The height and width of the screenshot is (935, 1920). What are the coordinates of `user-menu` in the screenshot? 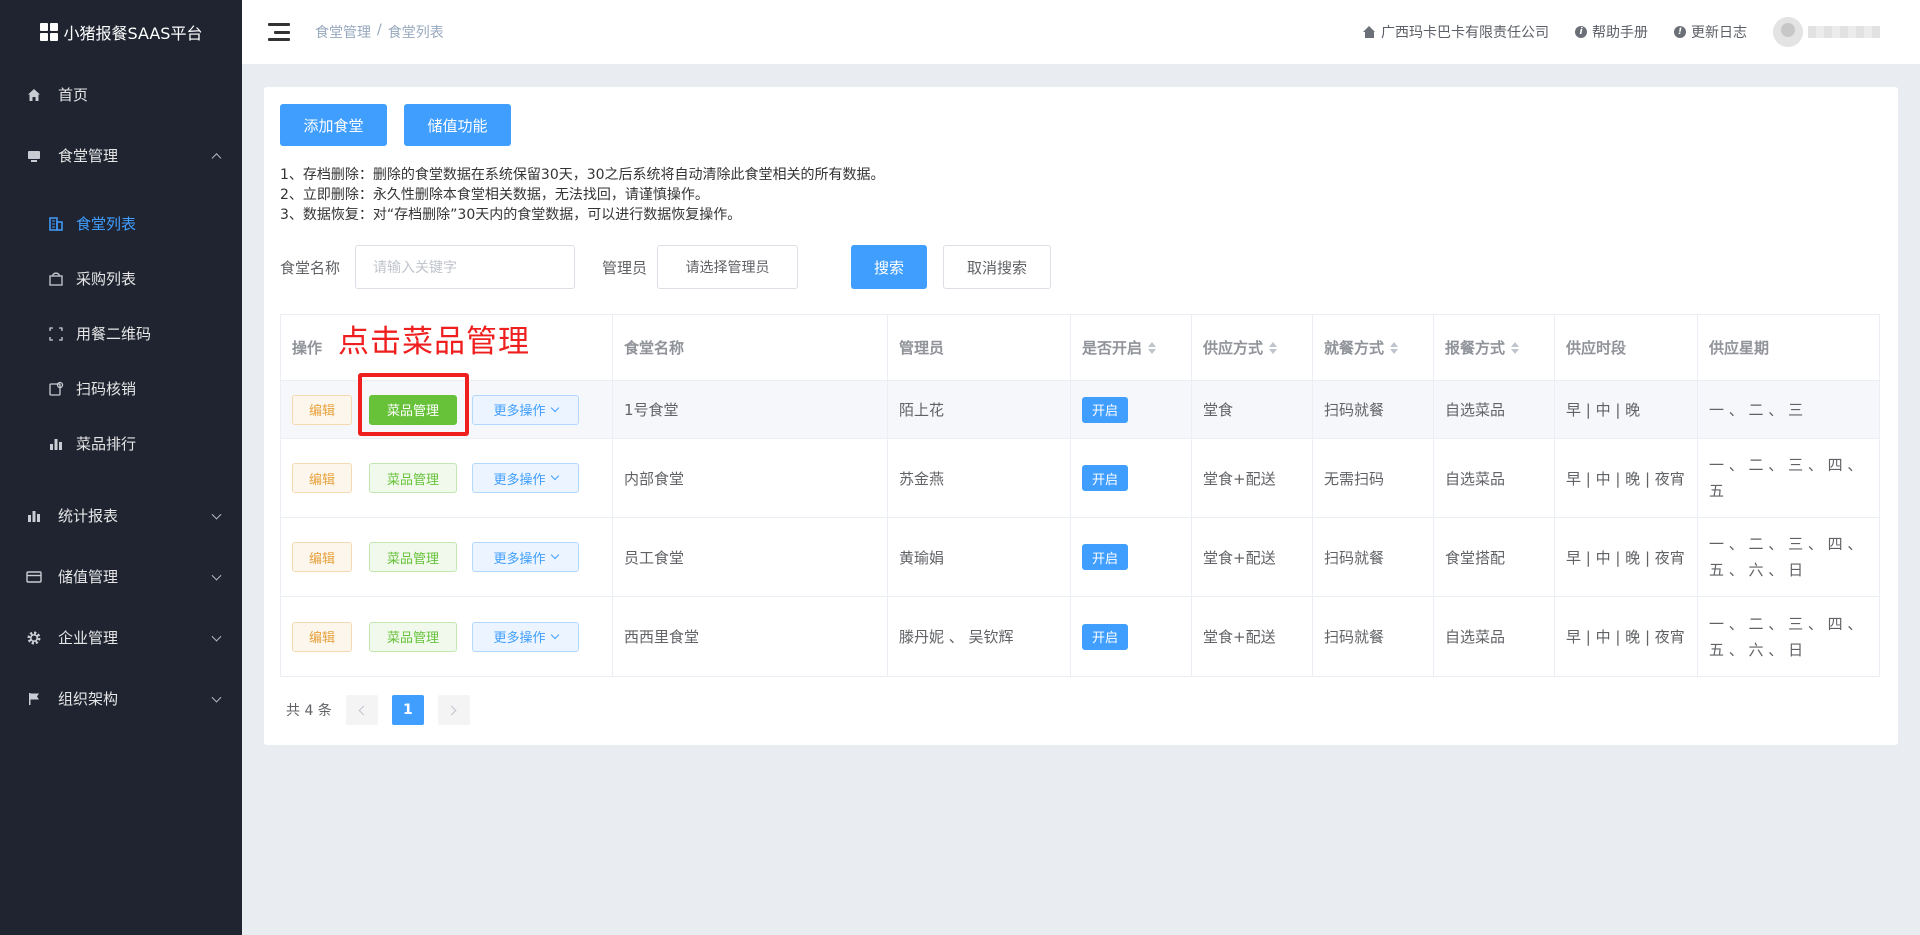 It's located at (1826, 32).